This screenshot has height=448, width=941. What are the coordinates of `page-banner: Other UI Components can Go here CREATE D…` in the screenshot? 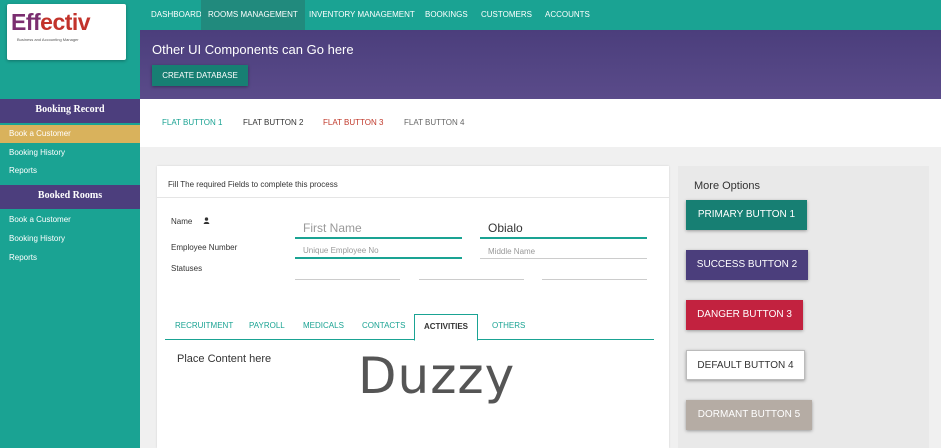 It's located at (540, 64).